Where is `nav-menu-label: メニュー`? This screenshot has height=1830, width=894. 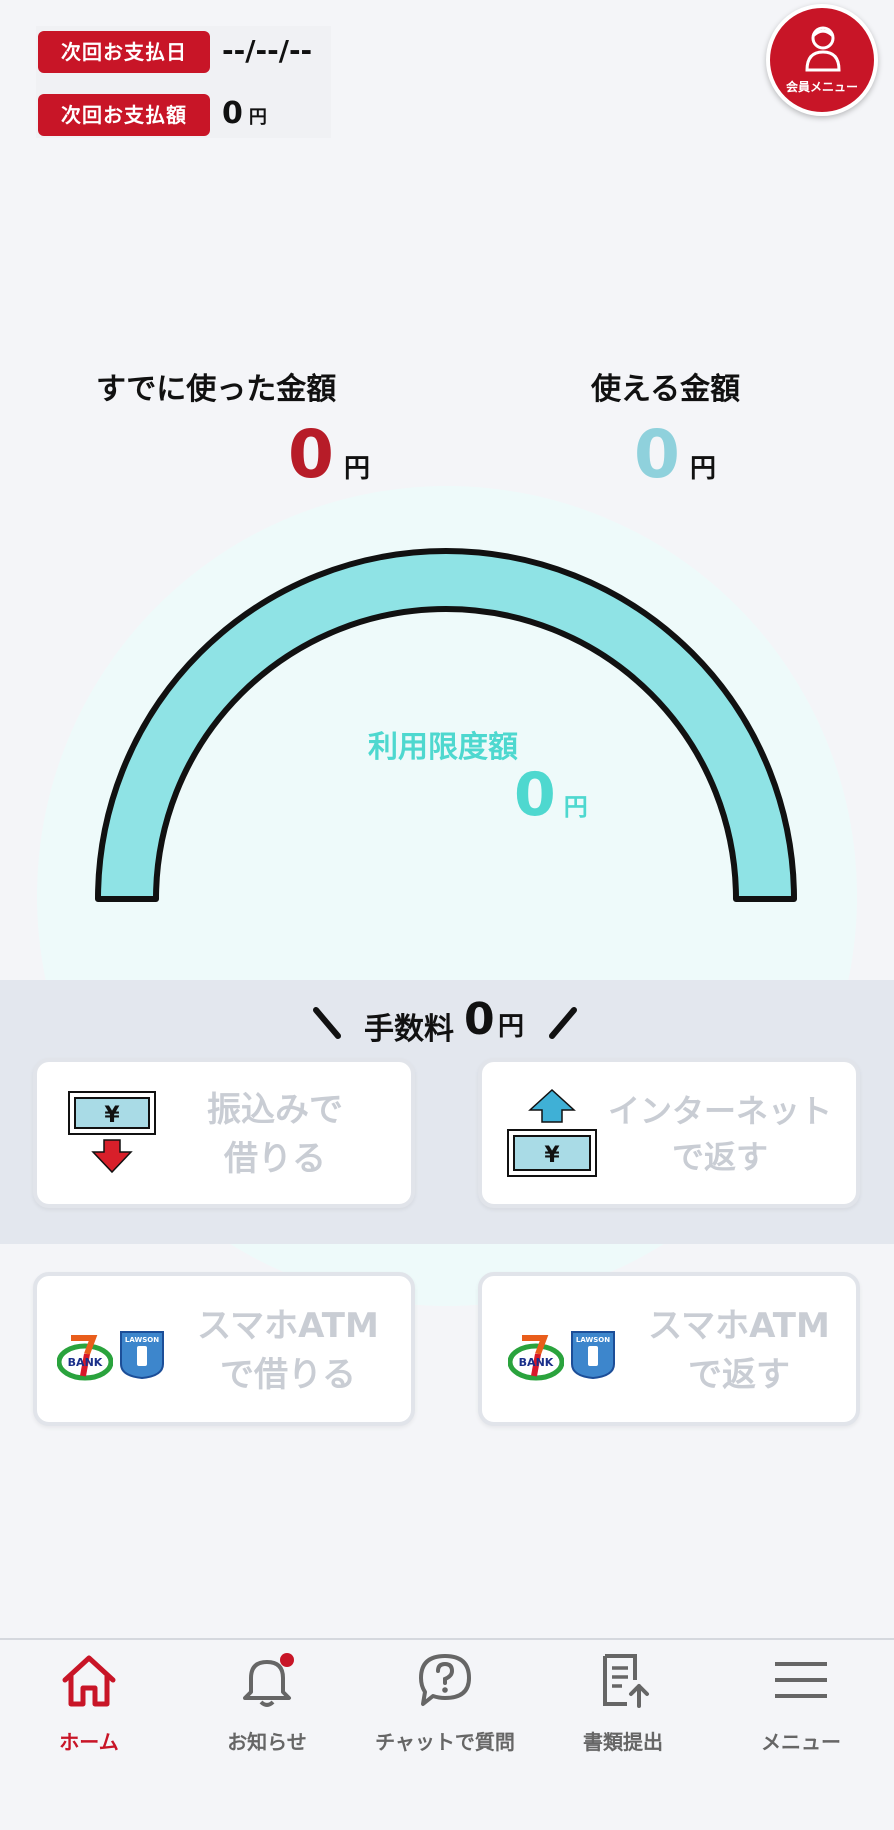
nav-menu-label: メニュー is located at coordinates (801, 1742).